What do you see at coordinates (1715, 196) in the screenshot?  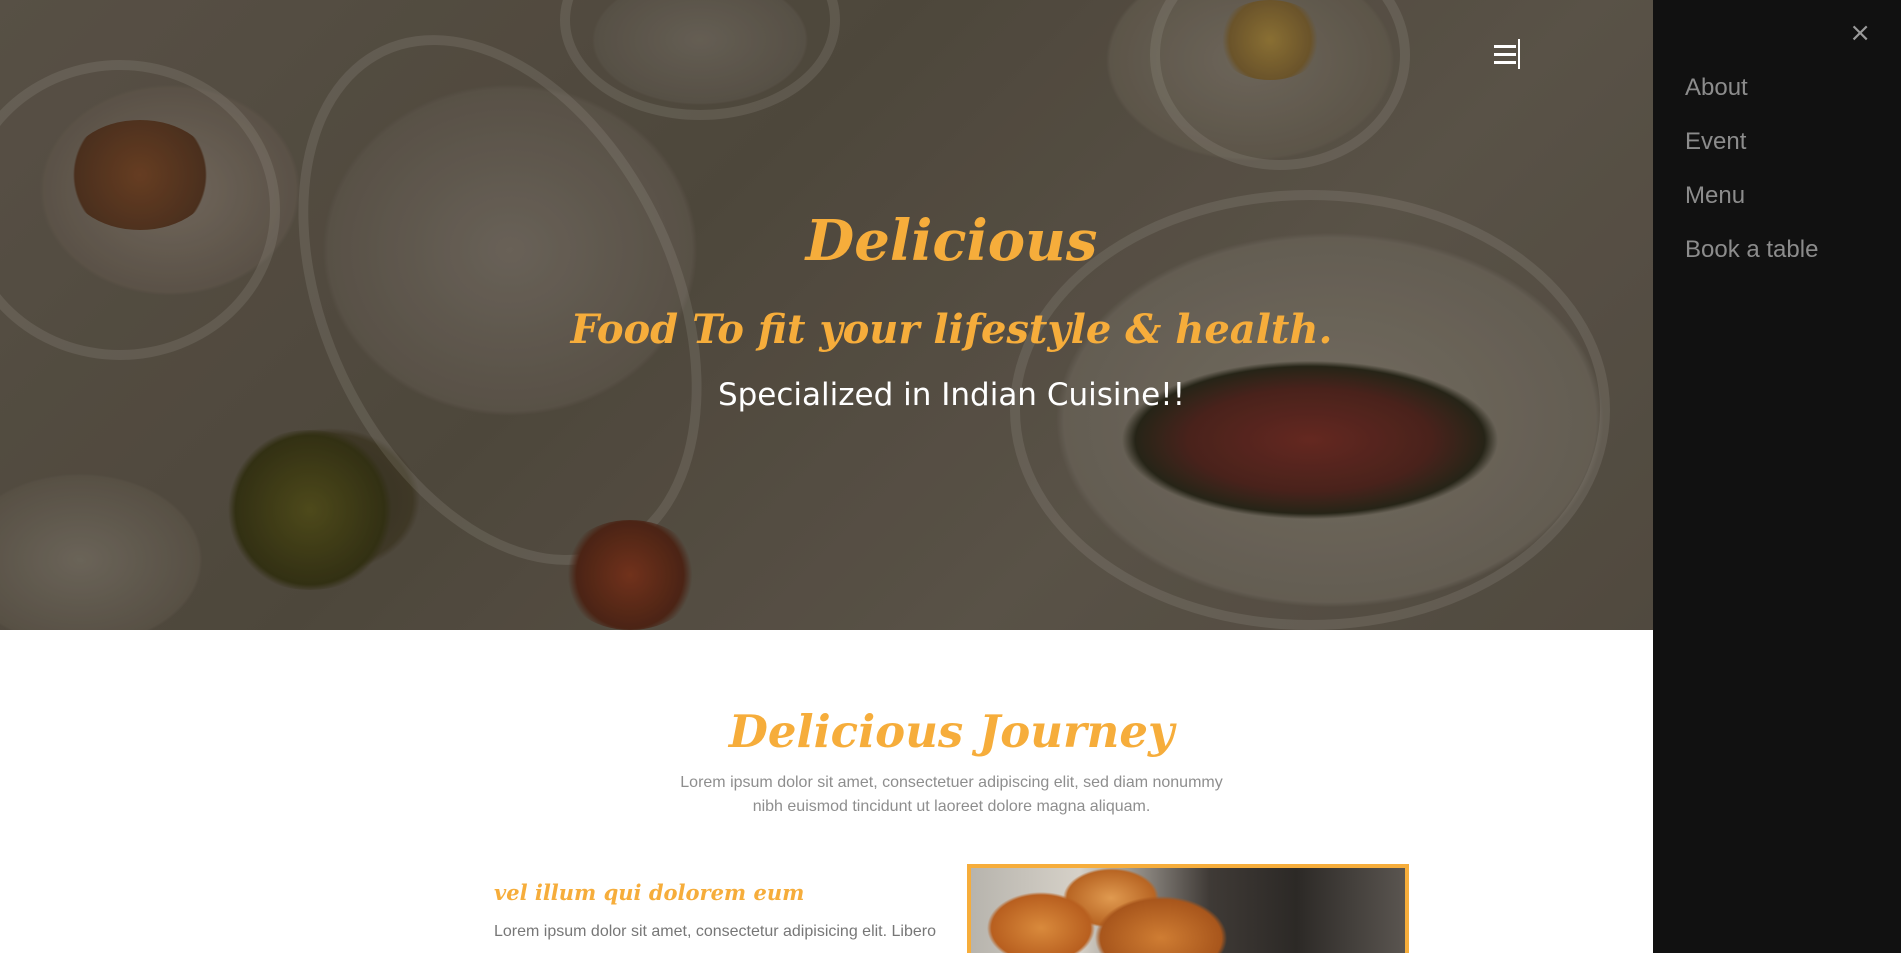 I see `nav-item-menu: Menu` at bounding box center [1715, 196].